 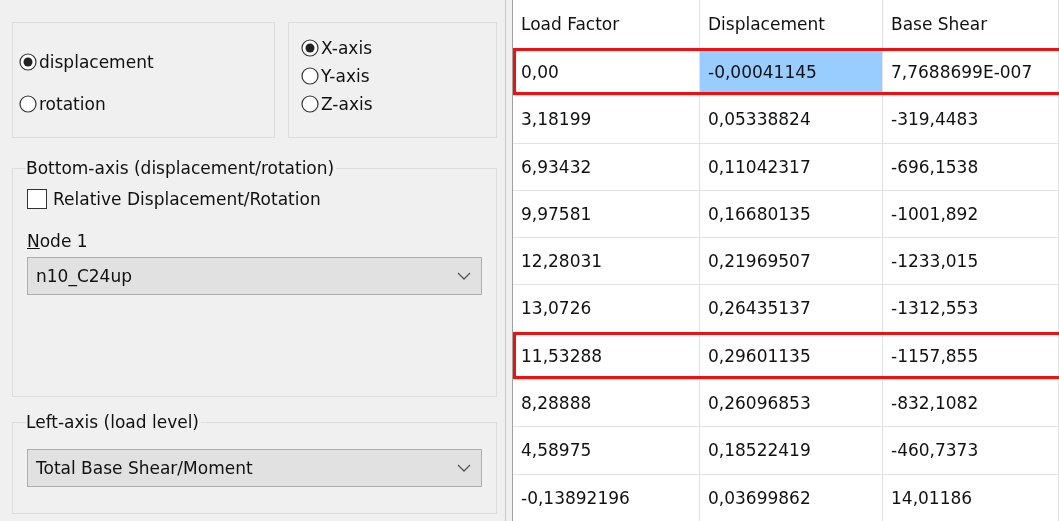 I want to click on load-dropdown: Total Base Shear/Moment, so click(x=254, y=468).